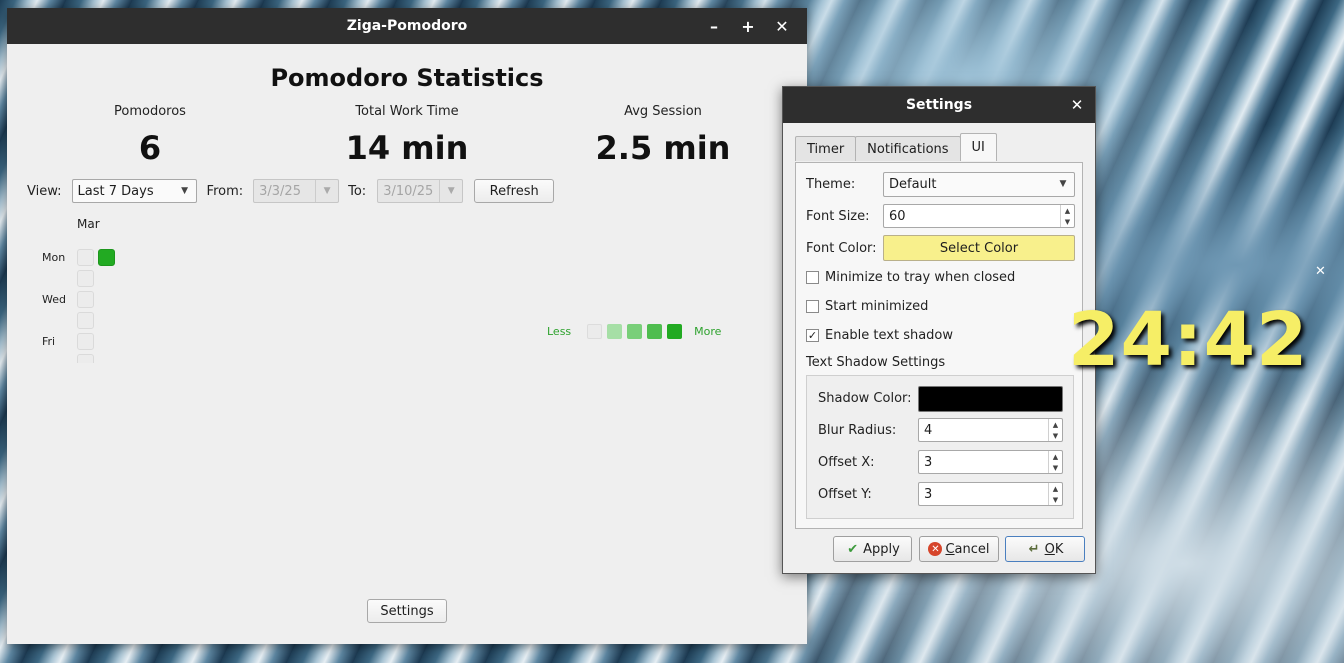 The width and height of the screenshot is (1344, 663). What do you see at coordinates (928, 462) in the screenshot?
I see `offset-x-value: 3` at bounding box center [928, 462].